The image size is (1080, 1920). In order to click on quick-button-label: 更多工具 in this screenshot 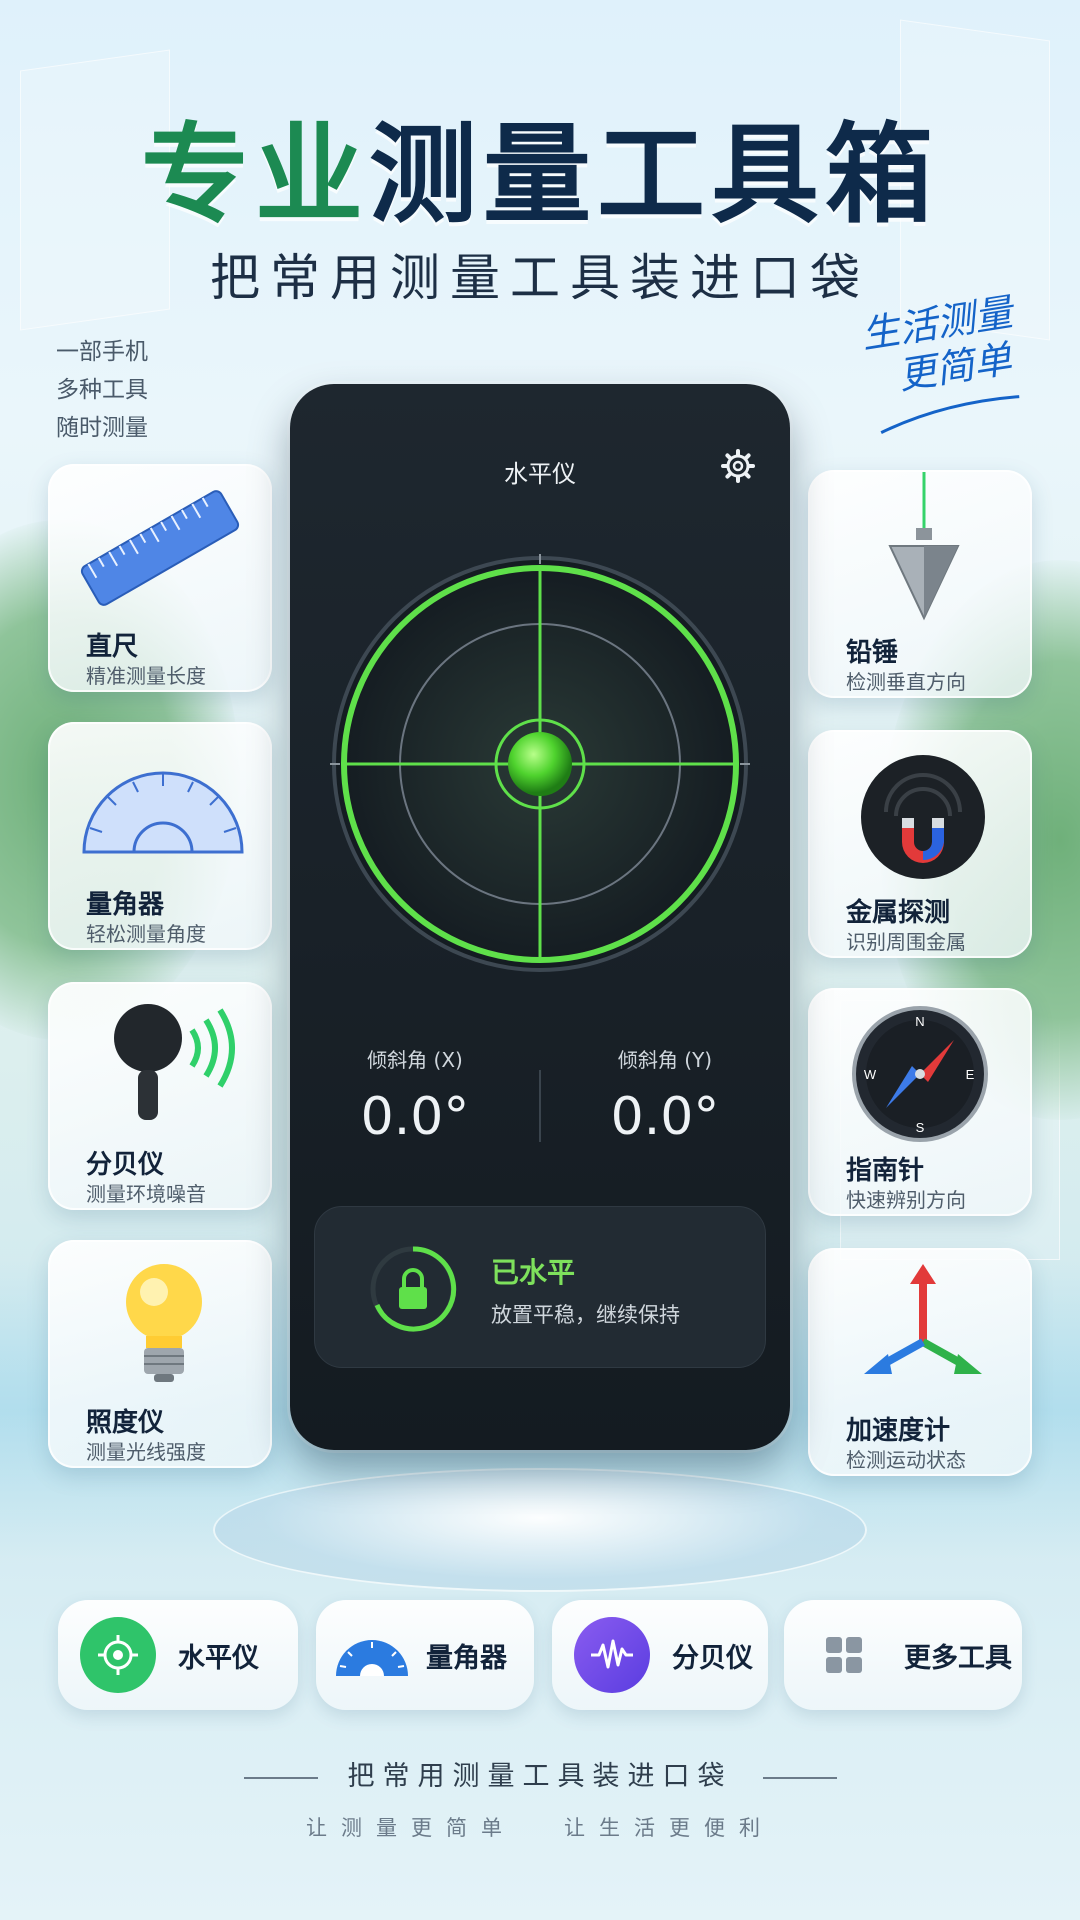, I will do `click(958, 1658)`.